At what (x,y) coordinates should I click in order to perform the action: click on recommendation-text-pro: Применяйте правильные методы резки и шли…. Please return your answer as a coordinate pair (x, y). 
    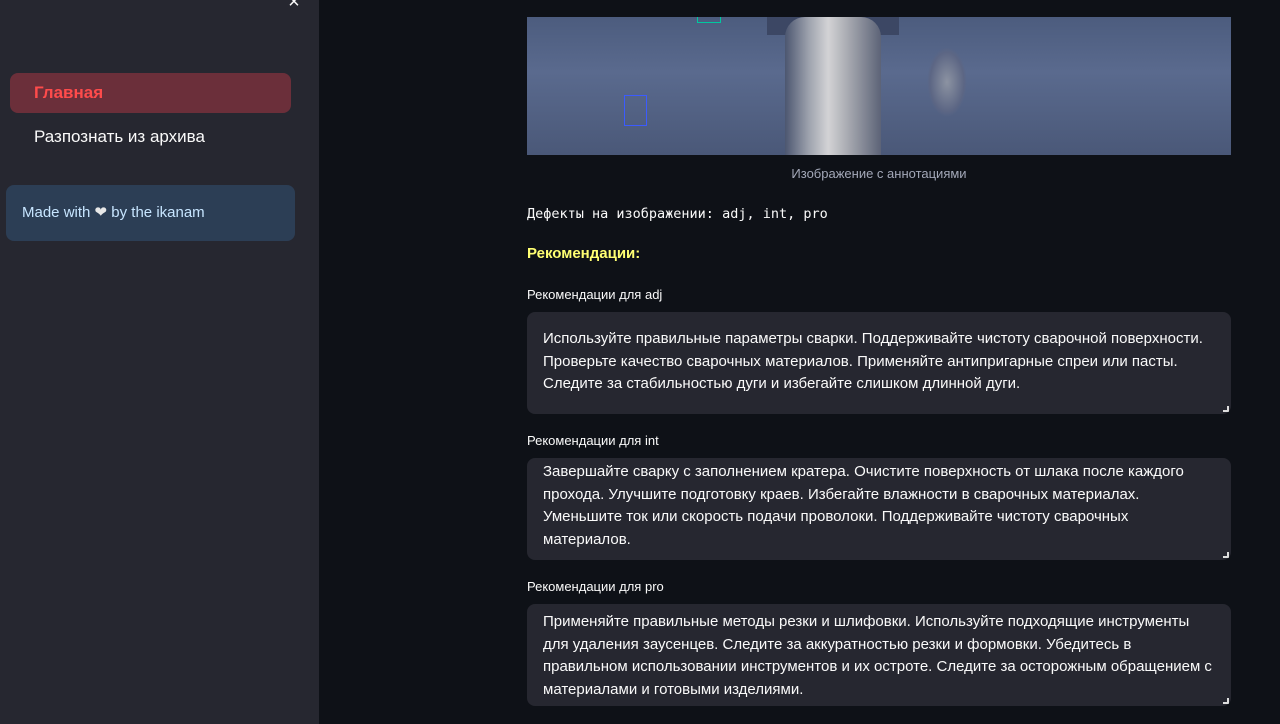
    Looking at the image, I should click on (877, 655).